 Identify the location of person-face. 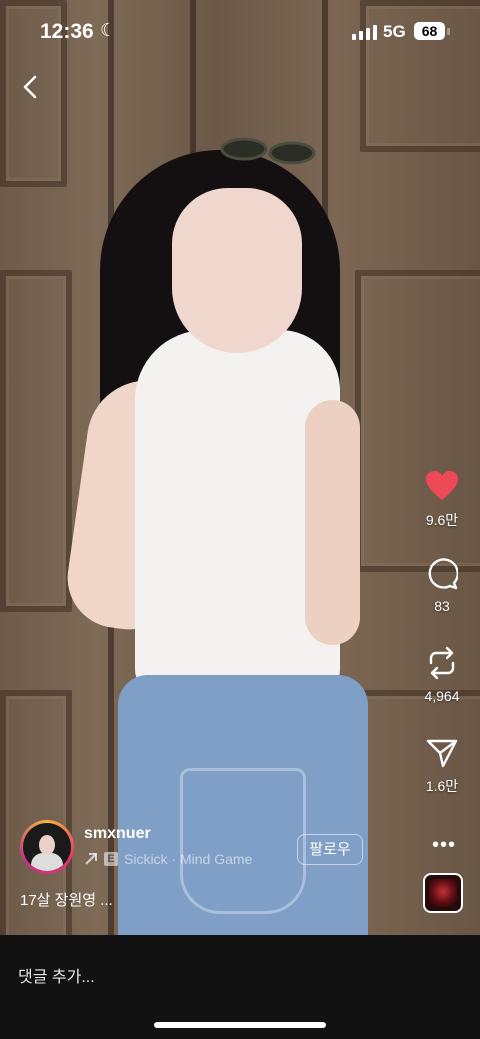
(237, 270).